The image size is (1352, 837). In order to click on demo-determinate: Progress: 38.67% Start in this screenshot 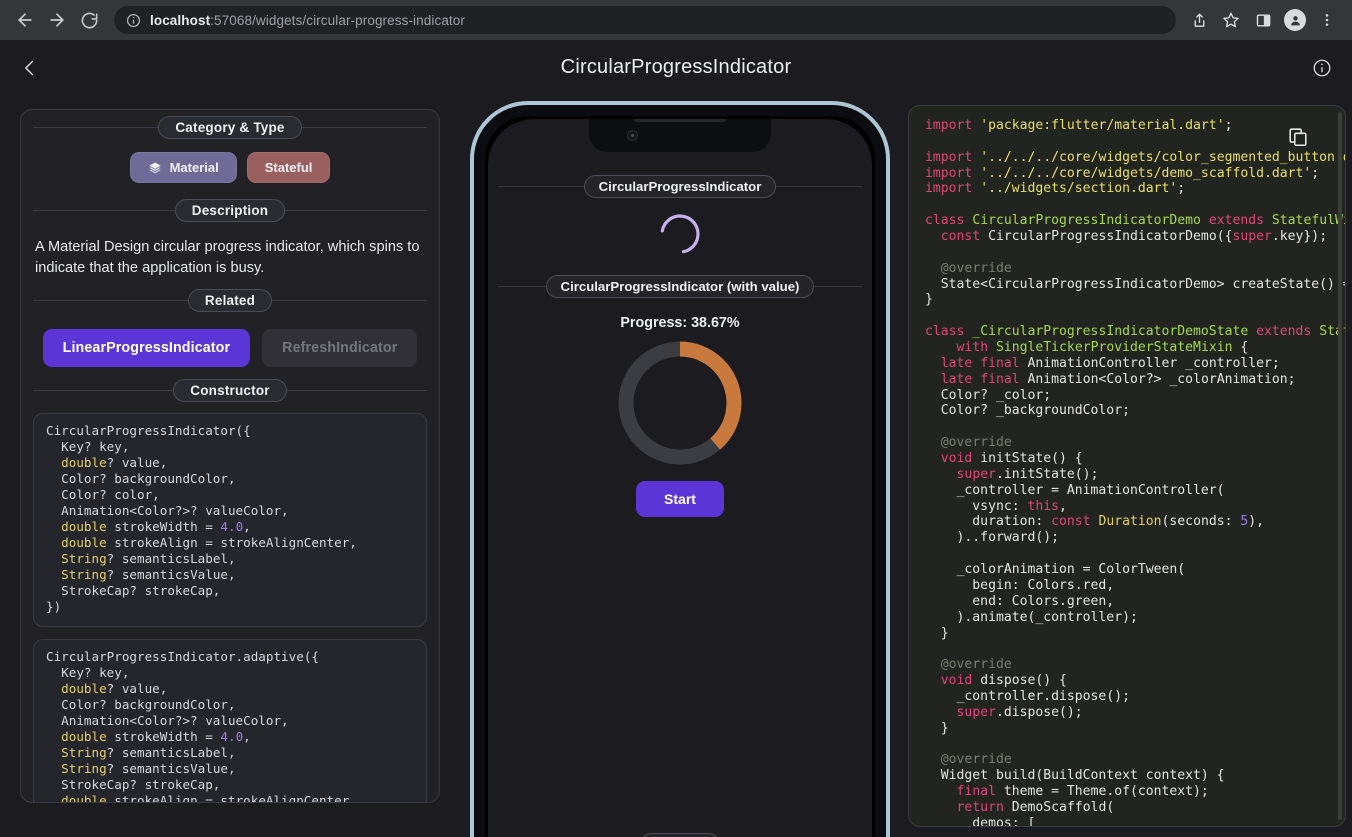, I will do `click(680, 409)`.